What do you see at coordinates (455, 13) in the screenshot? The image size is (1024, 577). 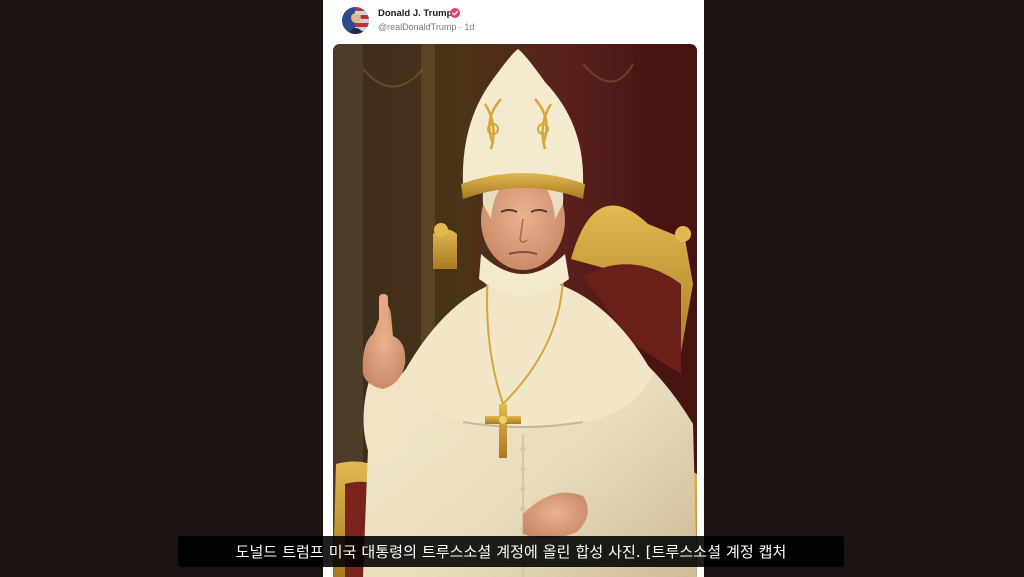 I see `verified-check-icon` at bounding box center [455, 13].